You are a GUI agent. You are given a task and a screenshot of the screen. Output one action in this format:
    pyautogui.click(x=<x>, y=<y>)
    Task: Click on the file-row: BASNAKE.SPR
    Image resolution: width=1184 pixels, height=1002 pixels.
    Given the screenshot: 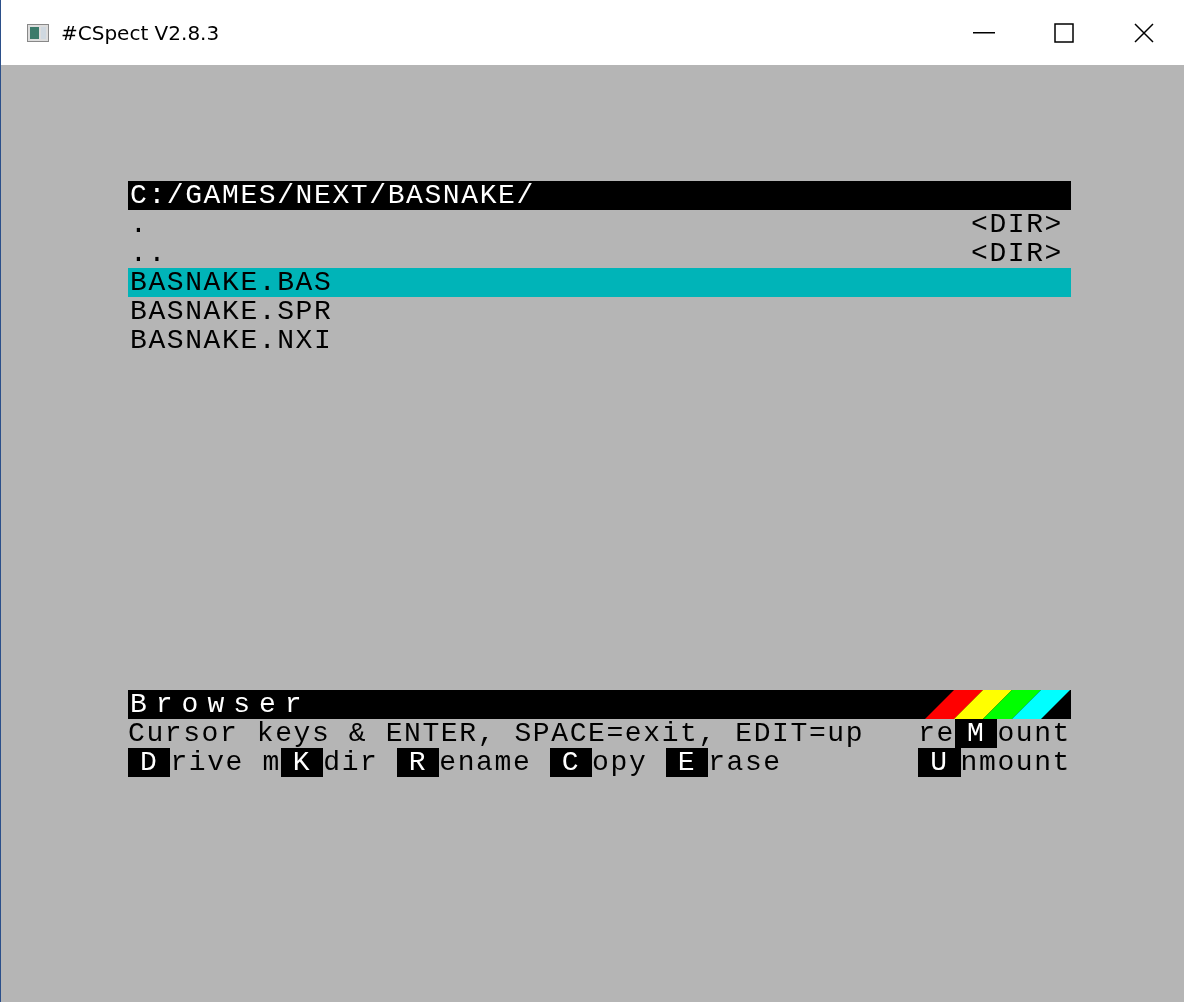 What is the action you would take?
    pyautogui.click(x=599, y=311)
    